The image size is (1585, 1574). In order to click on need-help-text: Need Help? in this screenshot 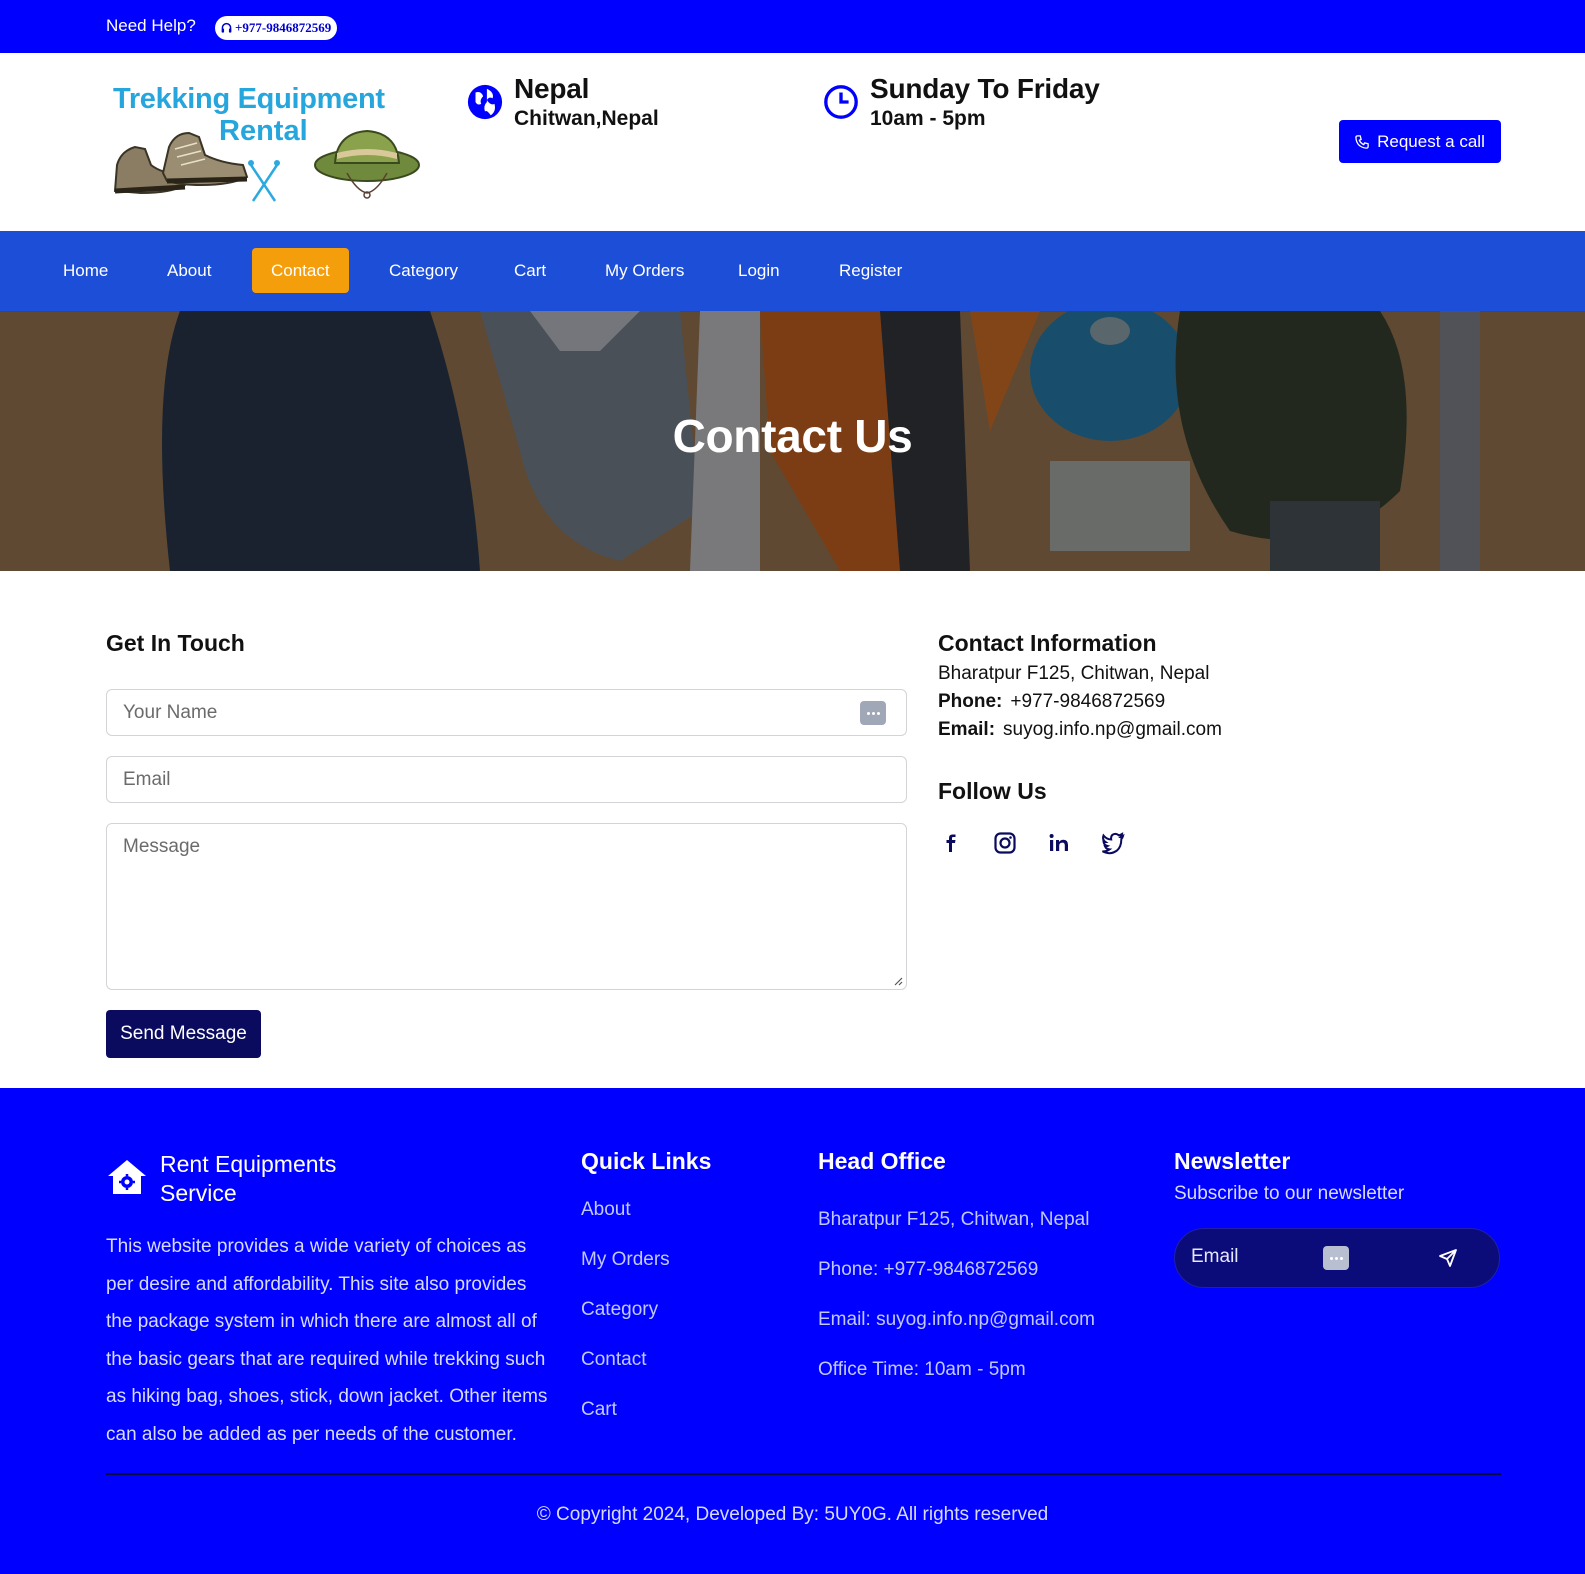, I will do `click(151, 25)`.